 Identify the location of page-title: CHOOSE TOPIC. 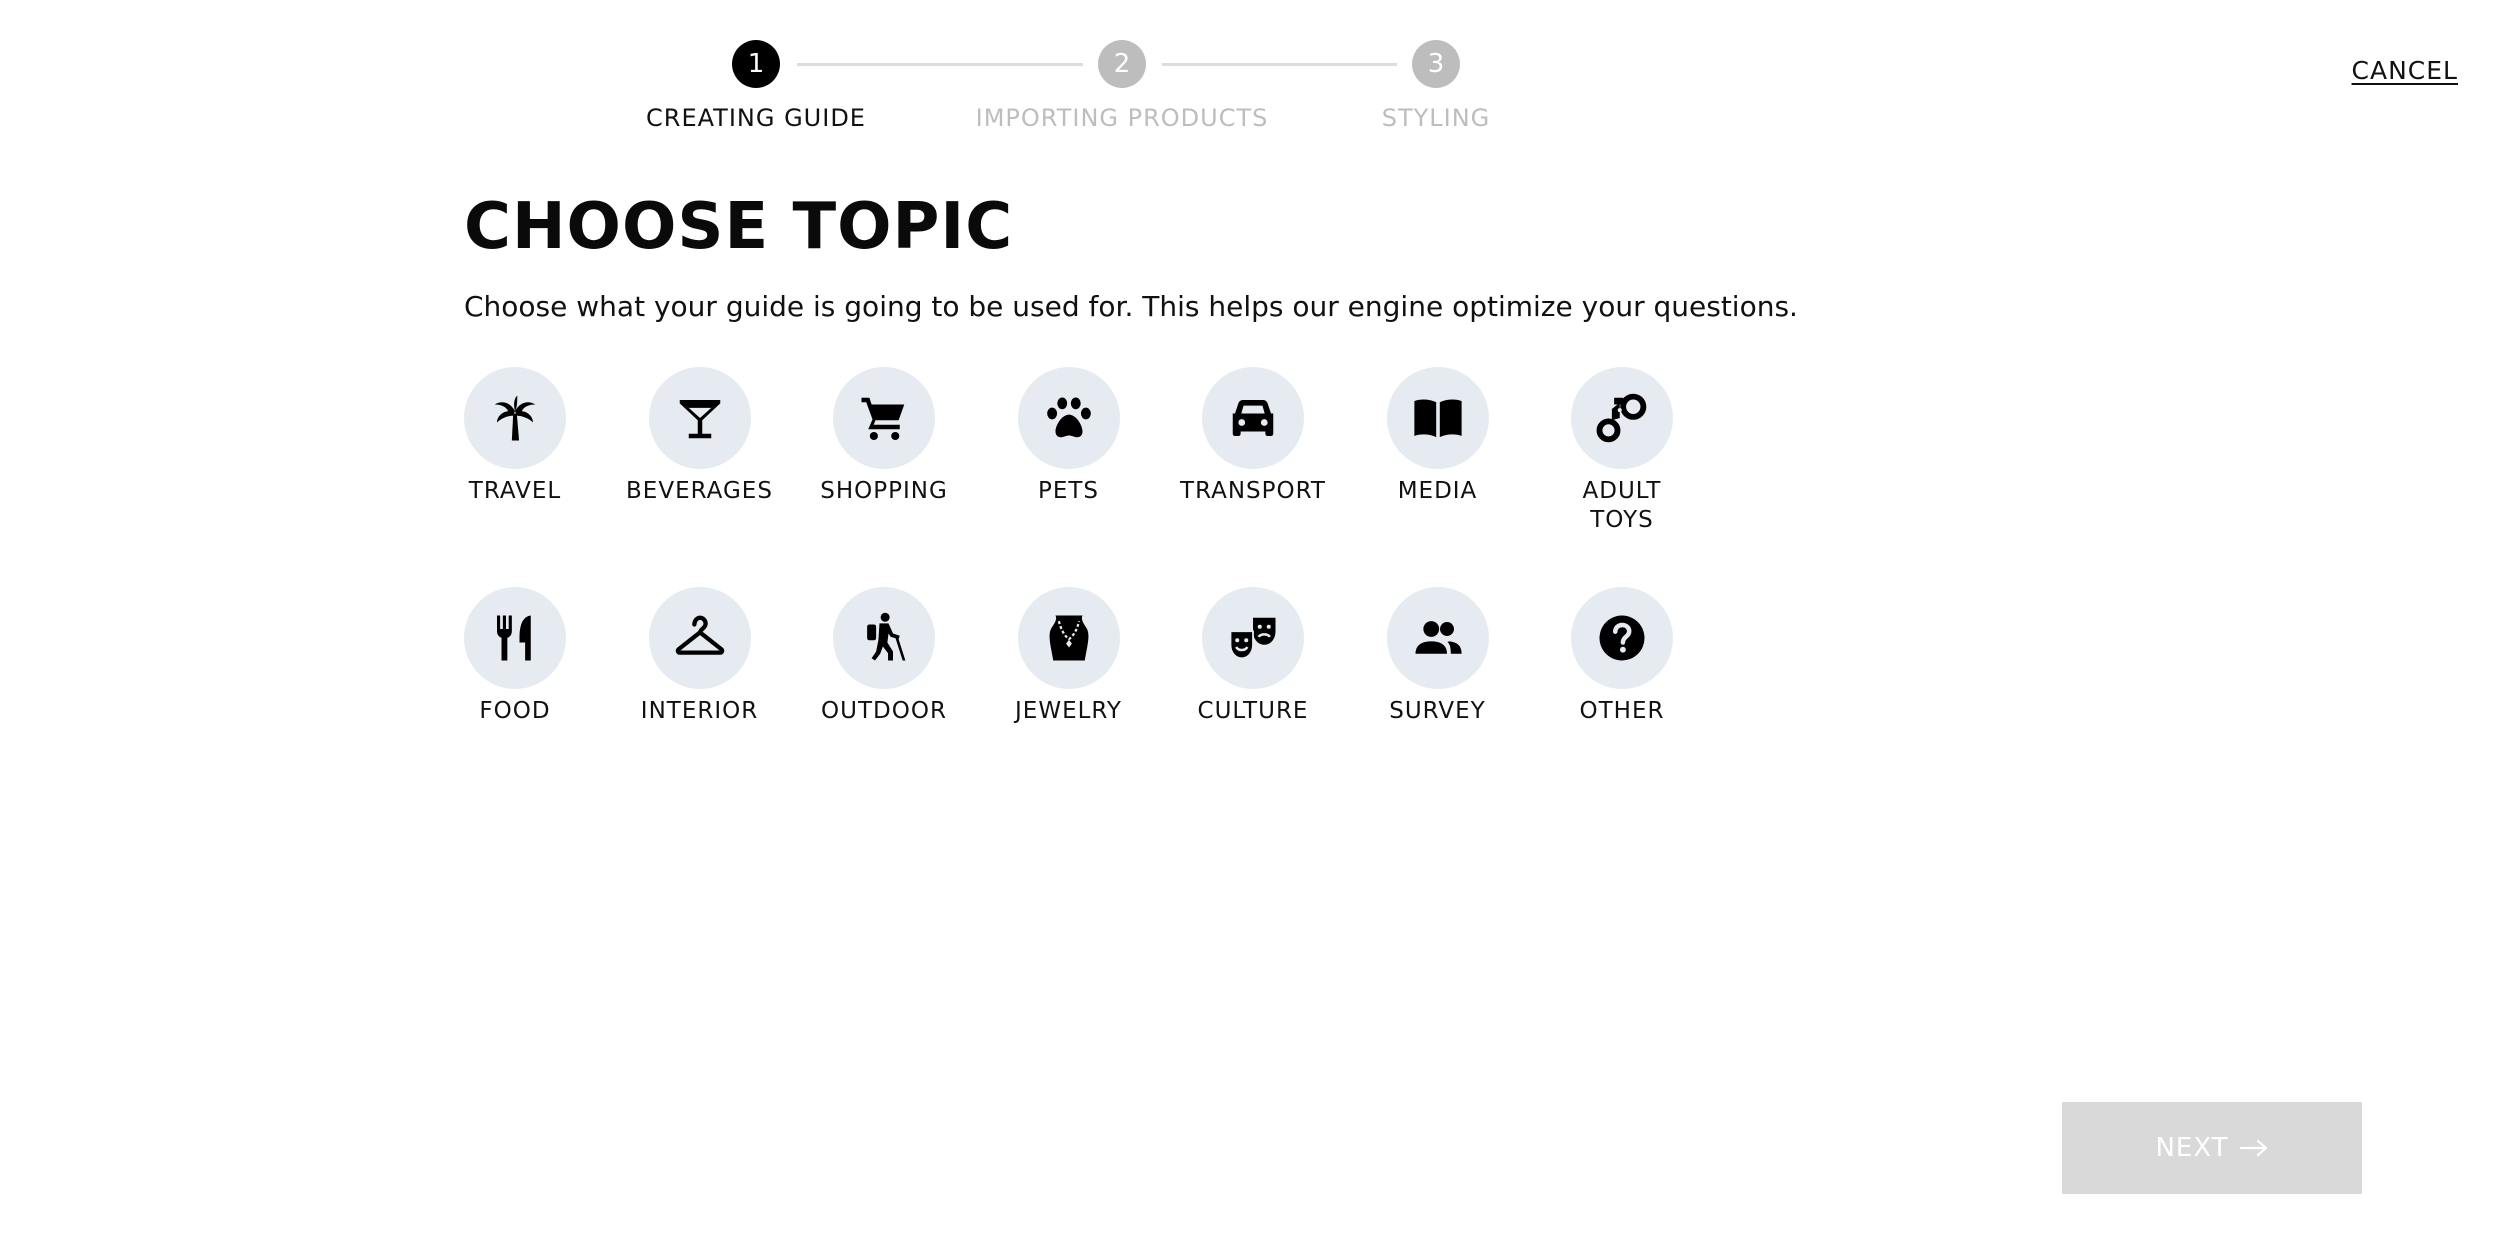
(739, 227).